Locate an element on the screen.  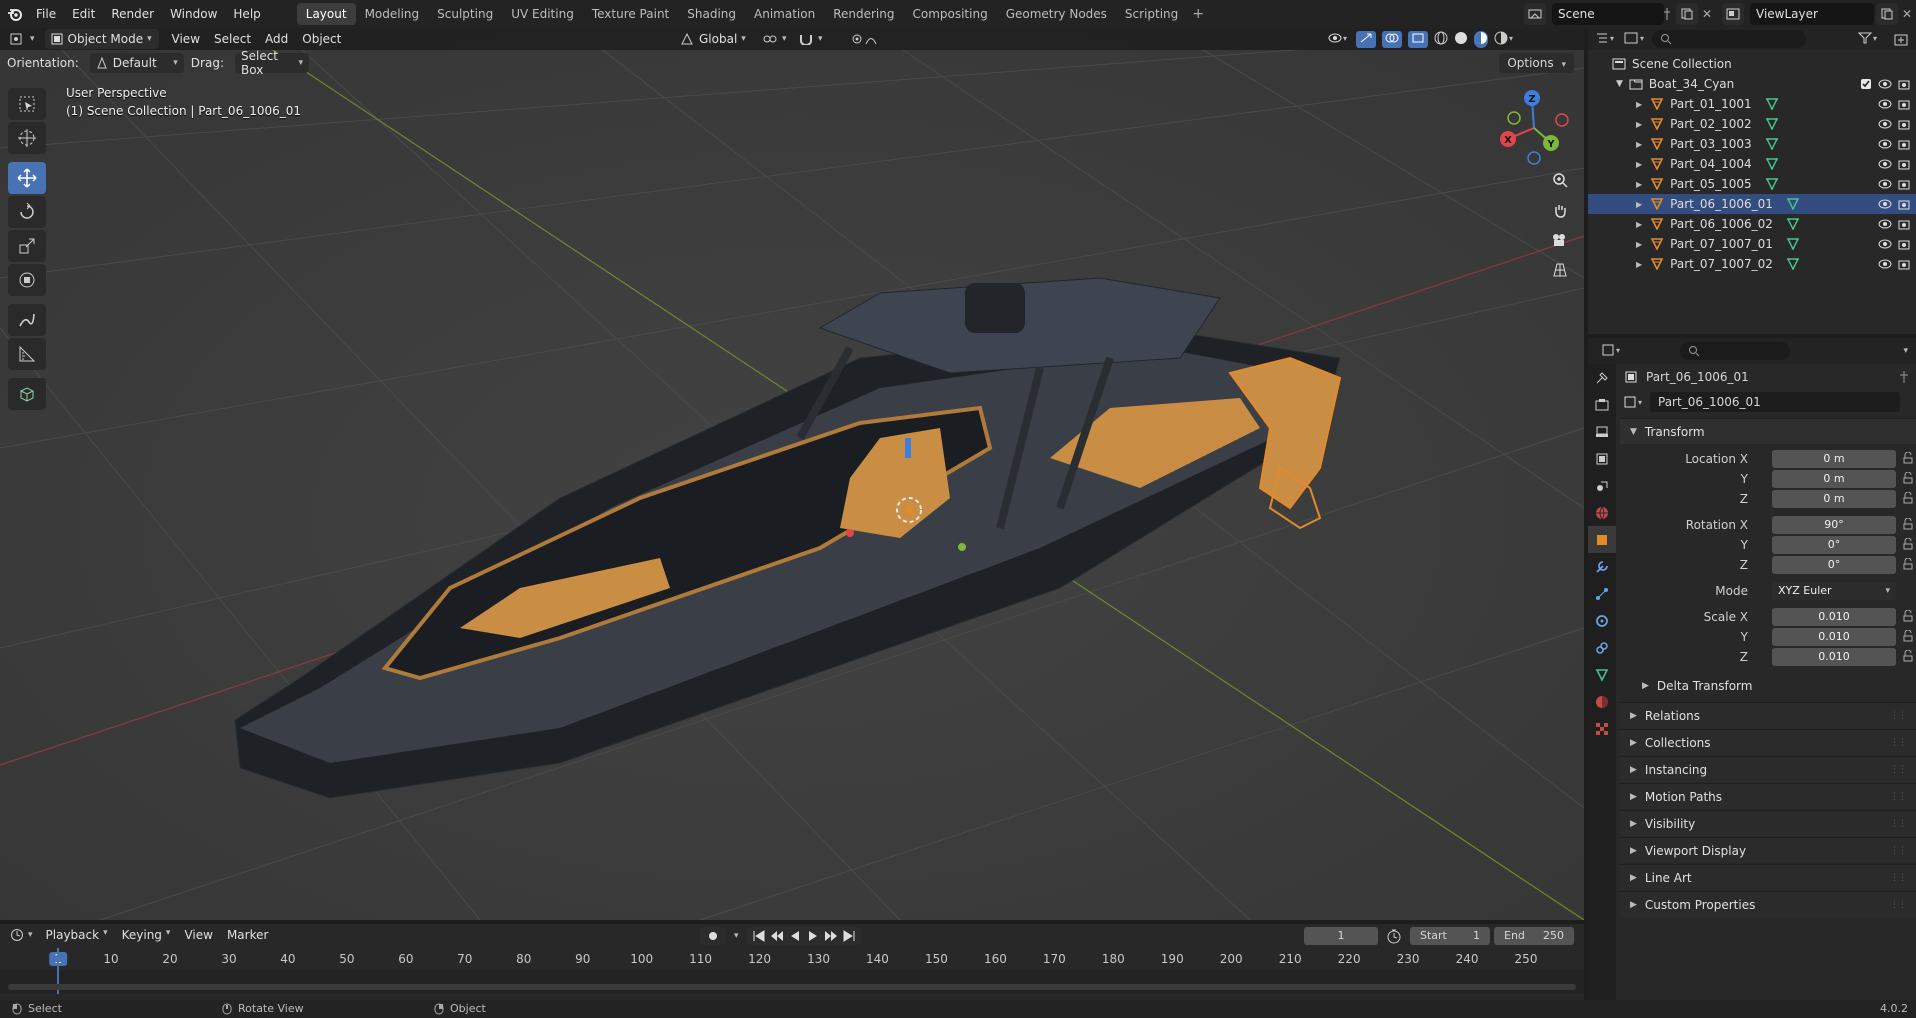
scene-tab-icon is located at coordinates (1602, 485).